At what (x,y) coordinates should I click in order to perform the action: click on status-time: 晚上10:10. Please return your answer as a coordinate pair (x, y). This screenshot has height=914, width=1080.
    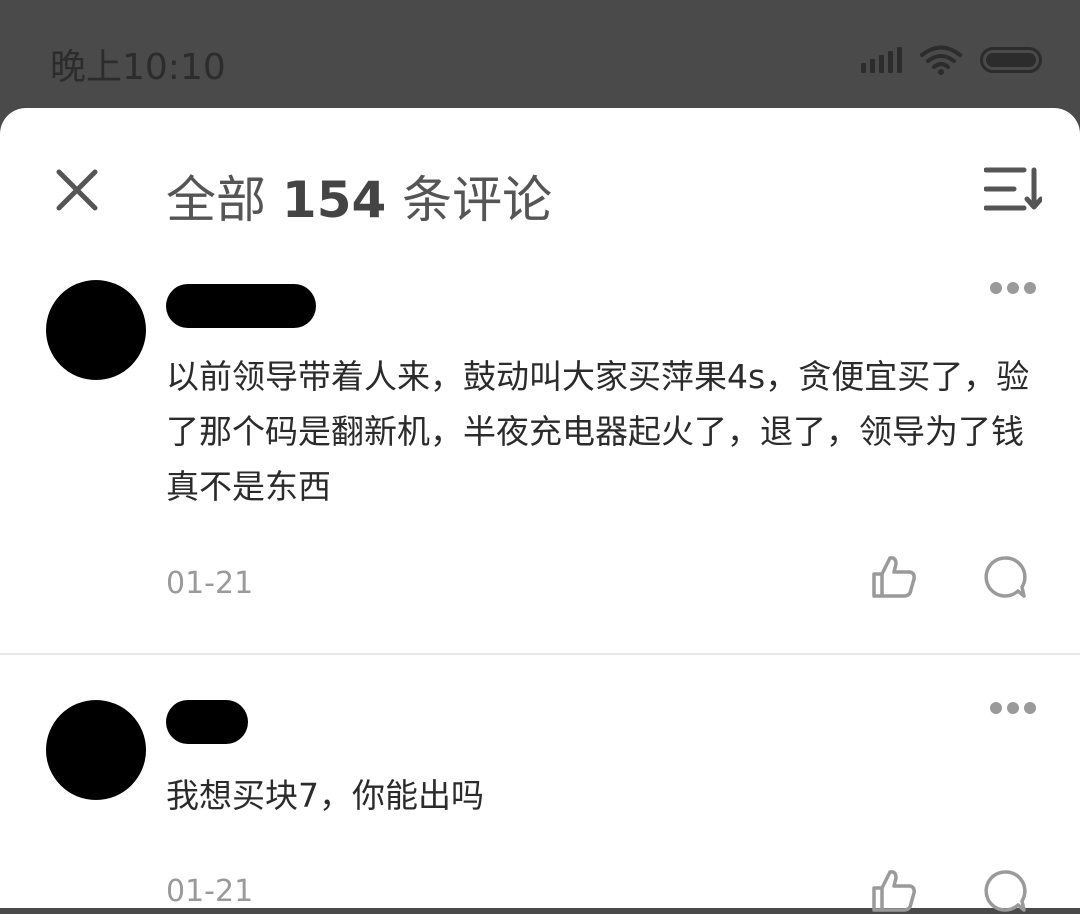
    Looking at the image, I should click on (138, 67).